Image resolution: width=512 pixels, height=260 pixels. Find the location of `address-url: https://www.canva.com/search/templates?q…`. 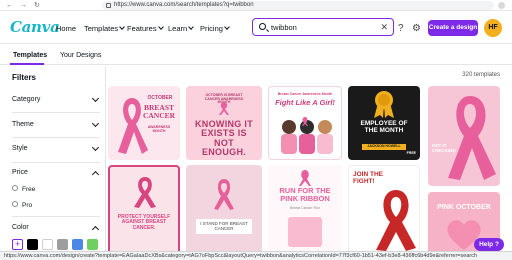

address-url: https://www.canva.com/search/templates?q… is located at coordinates (184, 5).